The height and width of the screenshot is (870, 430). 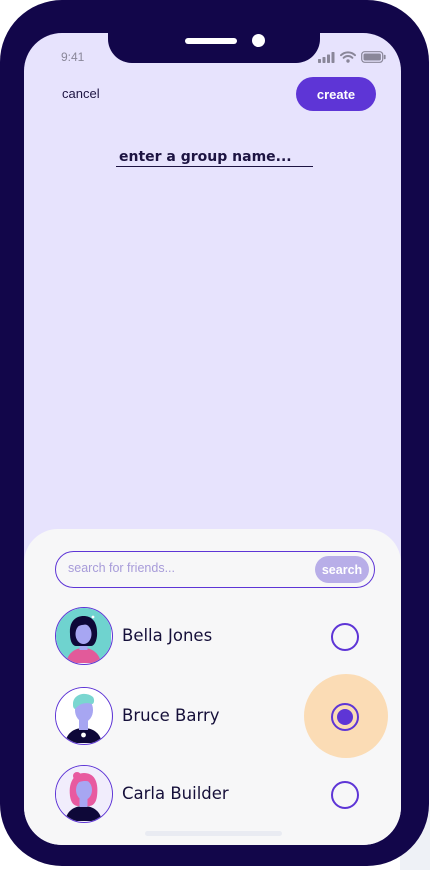 What do you see at coordinates (221, 716) in the screenshot?
I see `friend-row: Bruce Barry` at bounding box center [221, 716].